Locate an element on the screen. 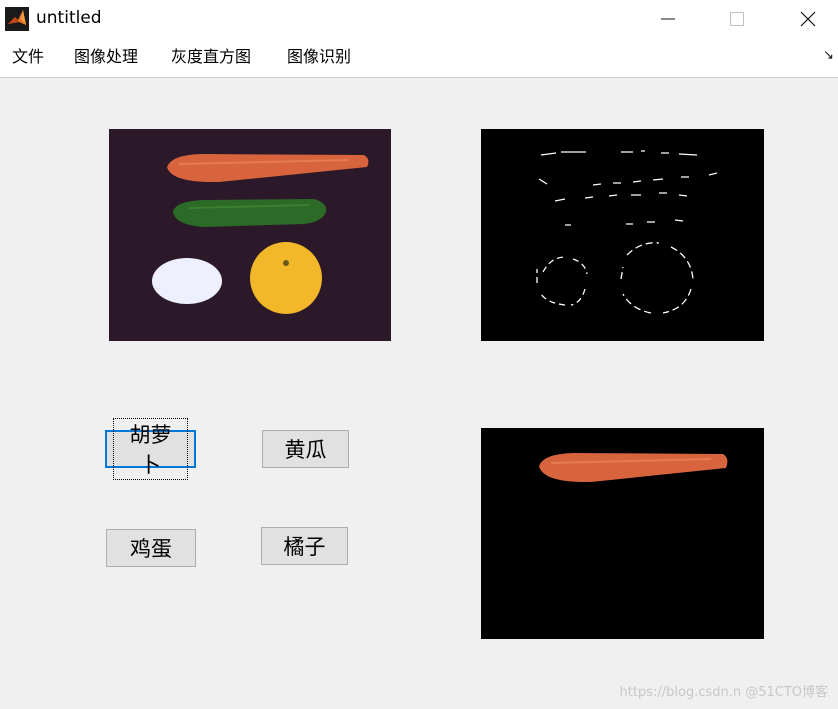  maximize-icon is located at coordinates (737, 19).